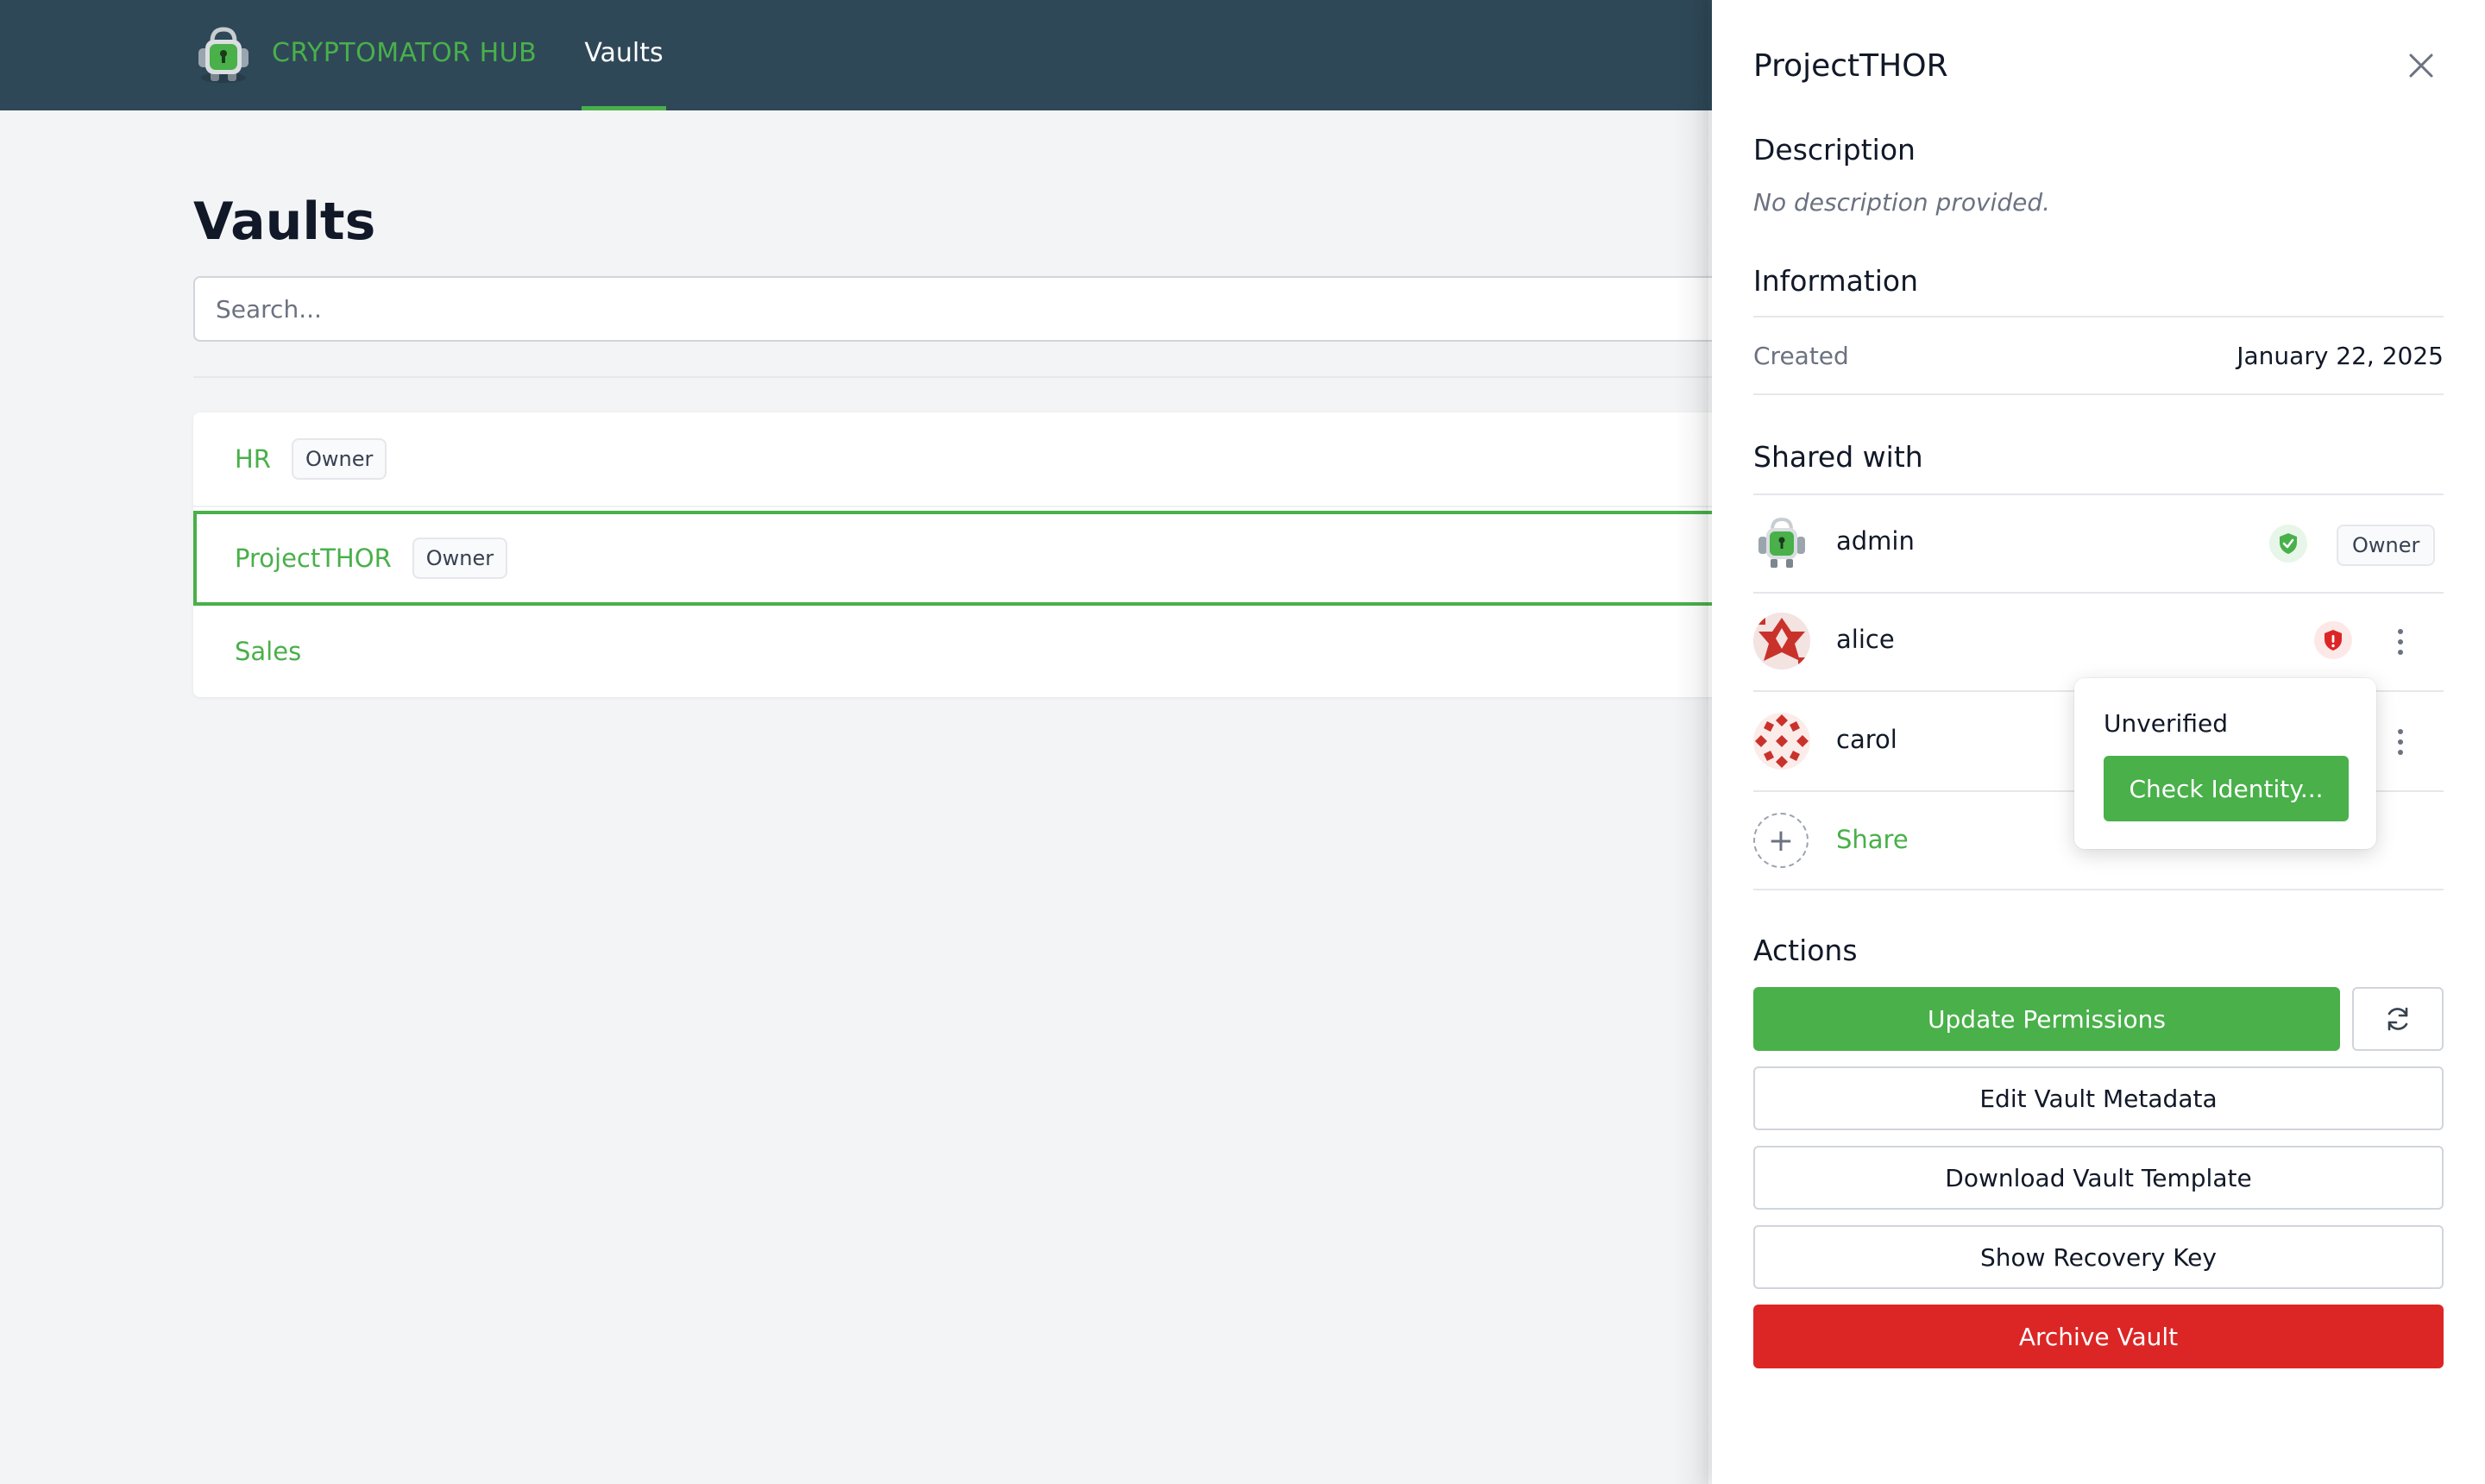 This screenshot has width=2485, height=1484. Describe the element at coordinates (2340, 356) in the screenshot. I see `created-value: January 22, 2025` at that location.